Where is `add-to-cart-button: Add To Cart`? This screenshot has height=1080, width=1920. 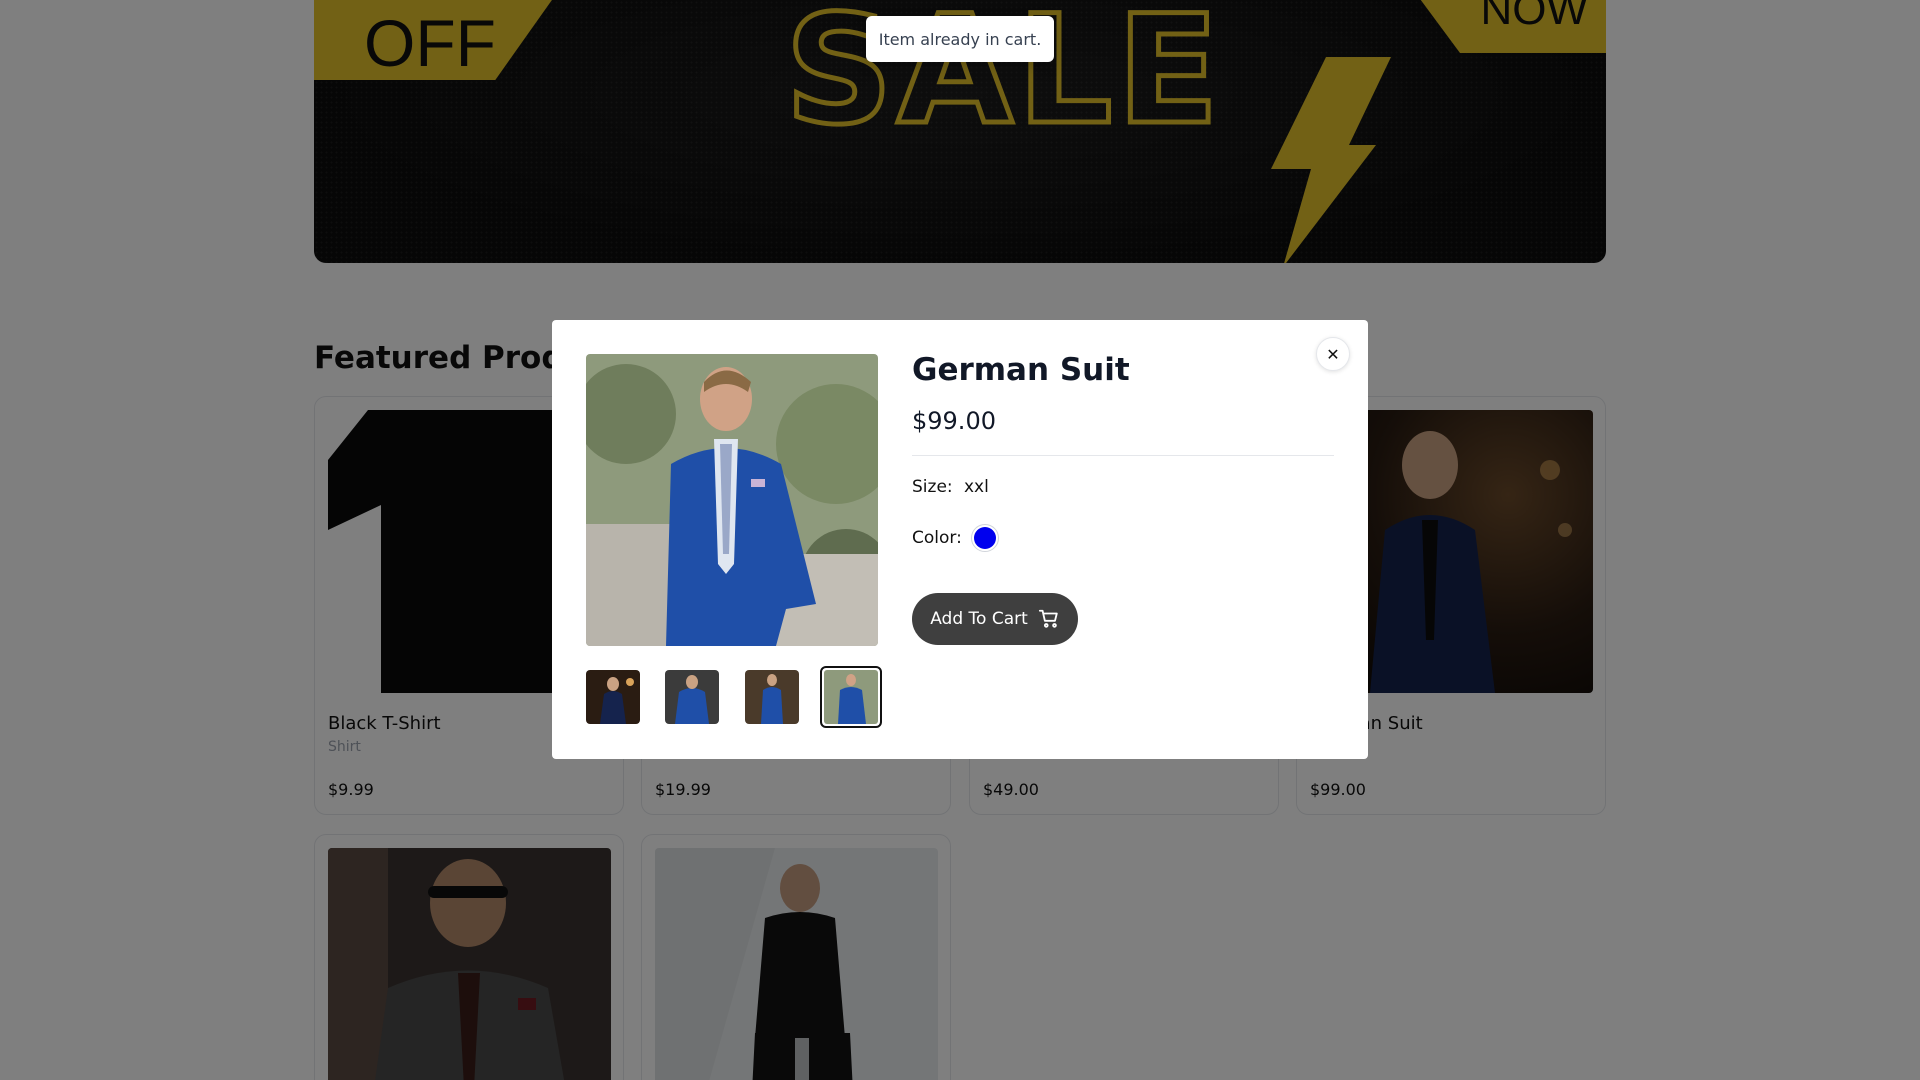
add-to-cart-button: Add To Cart is located at coordinates (995, 619).